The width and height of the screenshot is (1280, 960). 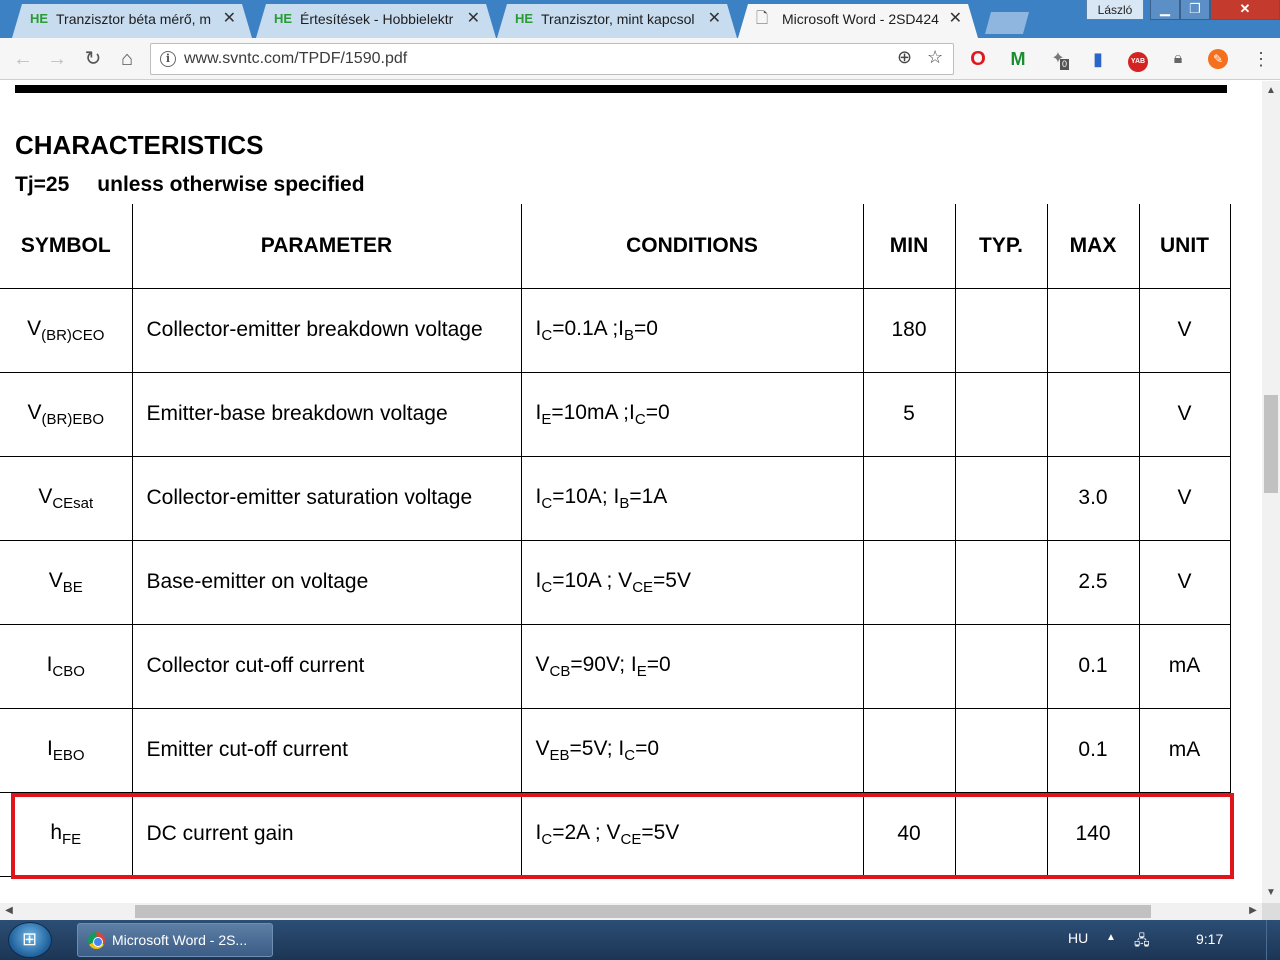 What do you see at coordinates (904, 57) in the screenshot?
I see `zoom-icon: ⊕` at bounding box center [904, 57].